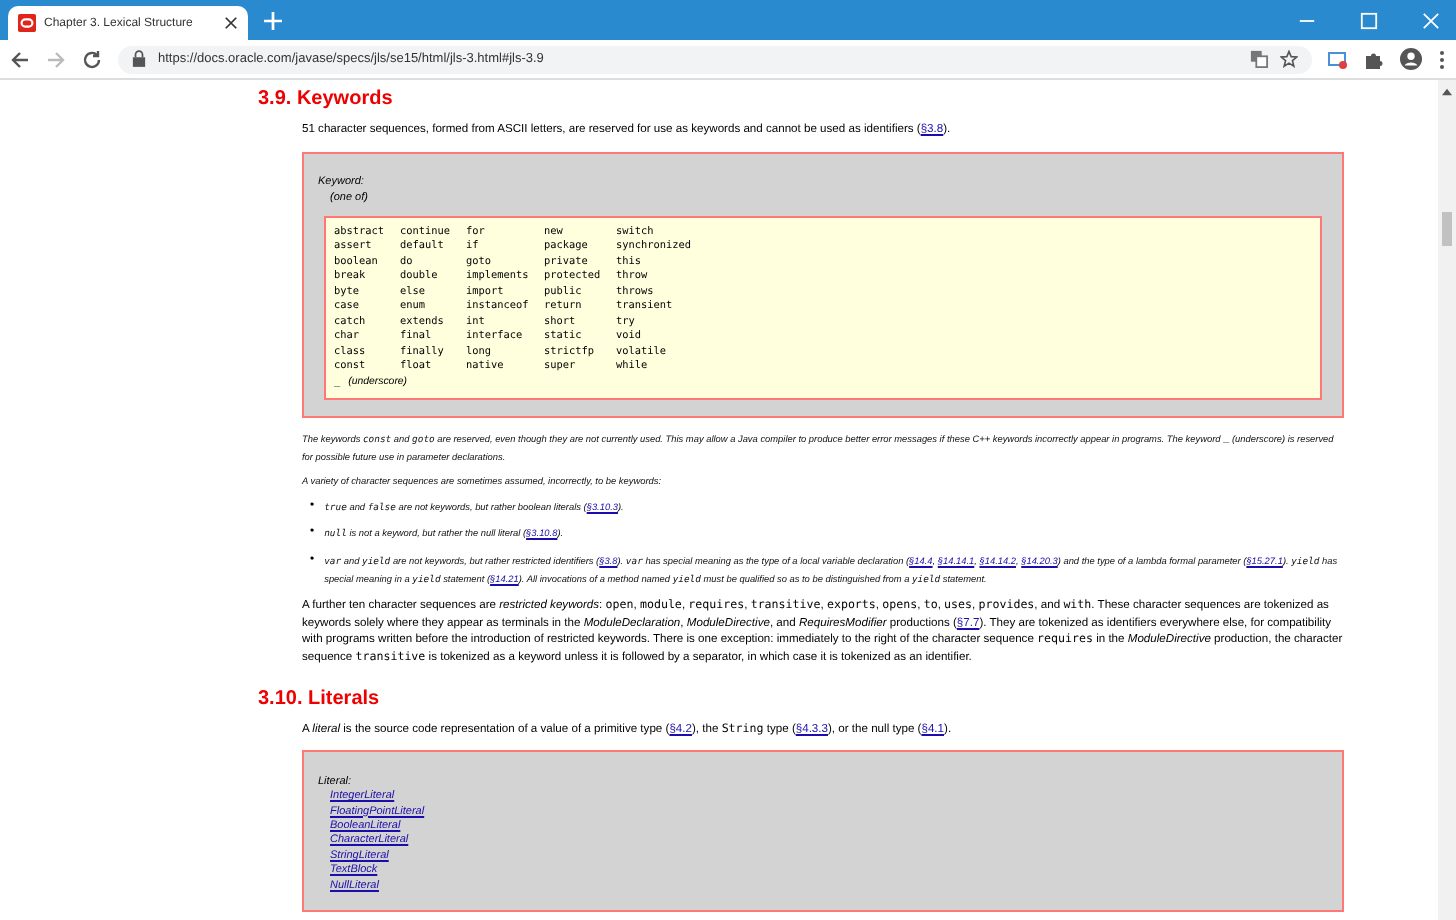 This screenshot has width=1456, height=920. What do you see at coordinates (1411, 59) in the screenshot?
I see `profile-avatar-icon` at bounding box center [1411, 59].